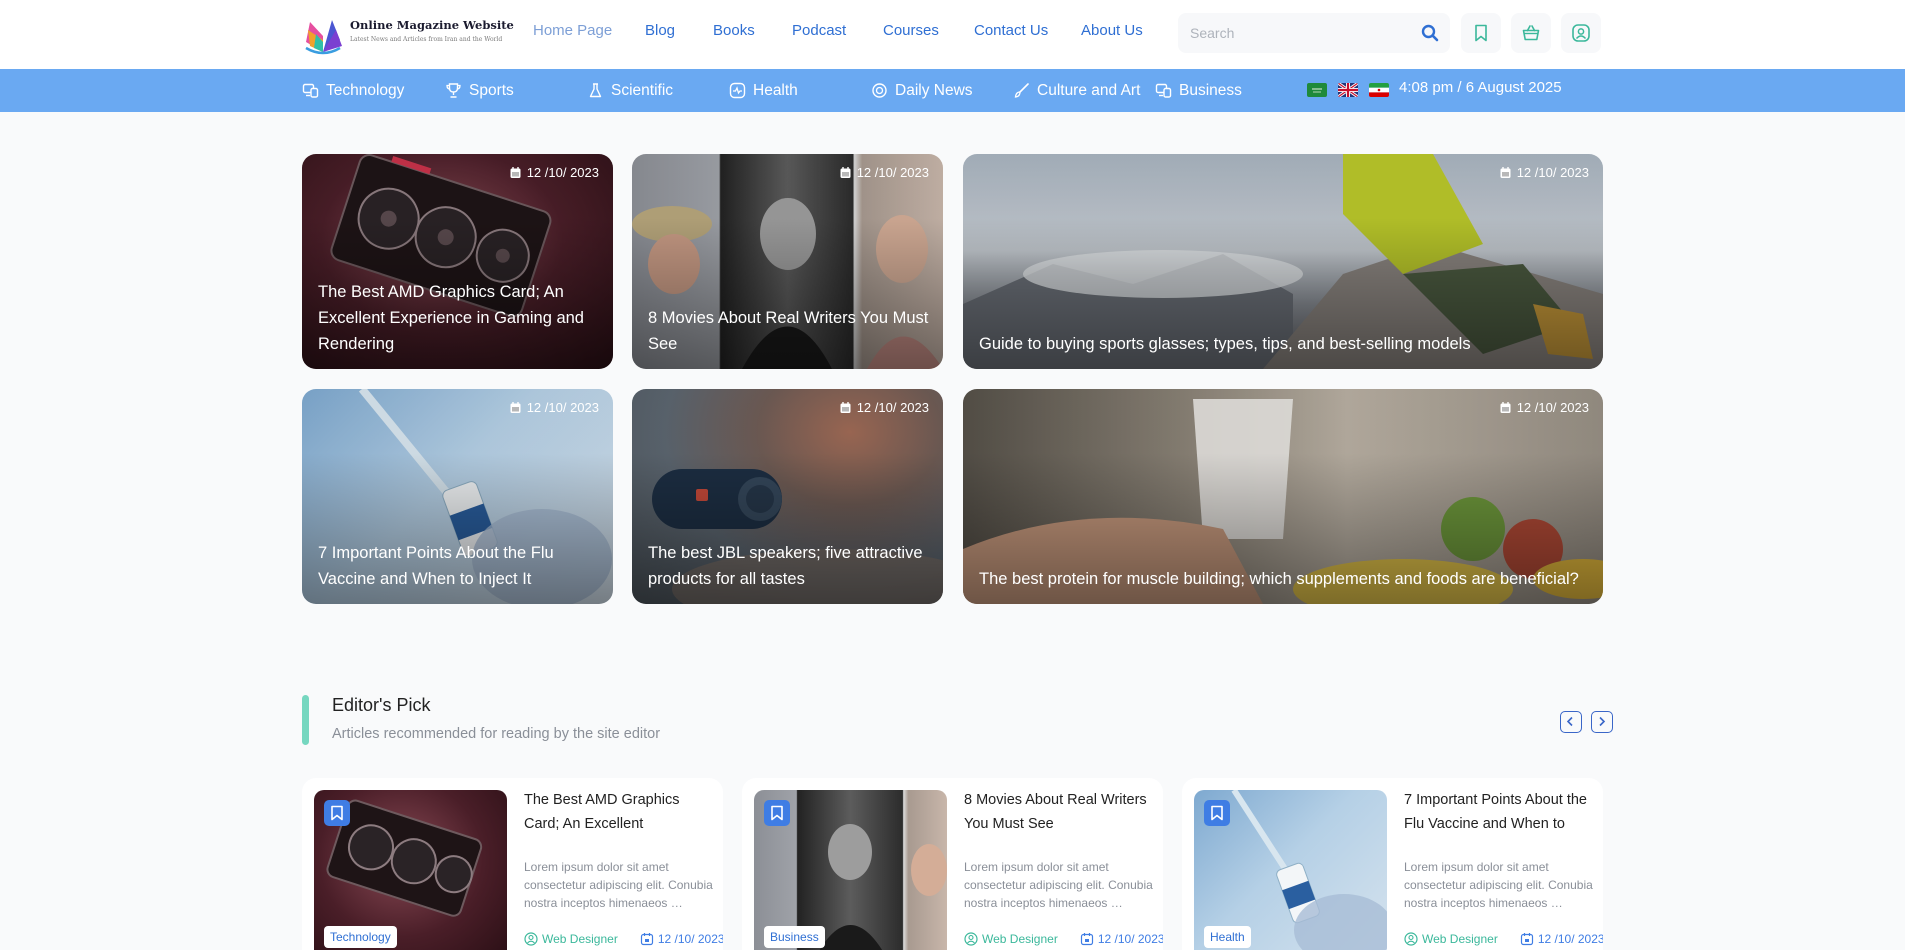 The image size is (1905, 950). Describe the element at coordinates (323, 37) in the screenshot. I see `book-logo-icon` at that location.